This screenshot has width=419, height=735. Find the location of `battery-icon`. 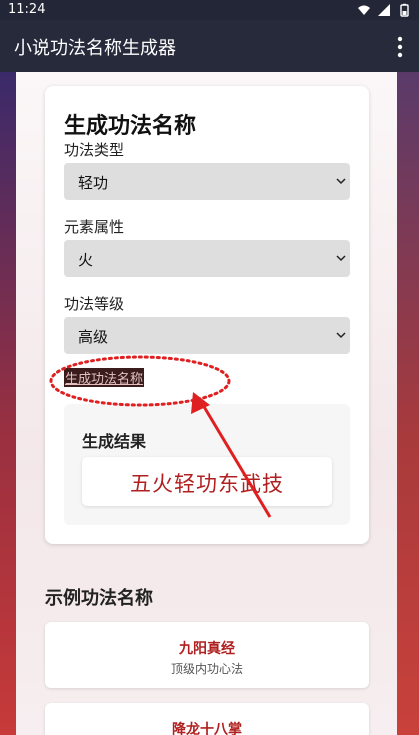

battery-icon is located at coordinates (404, 10).